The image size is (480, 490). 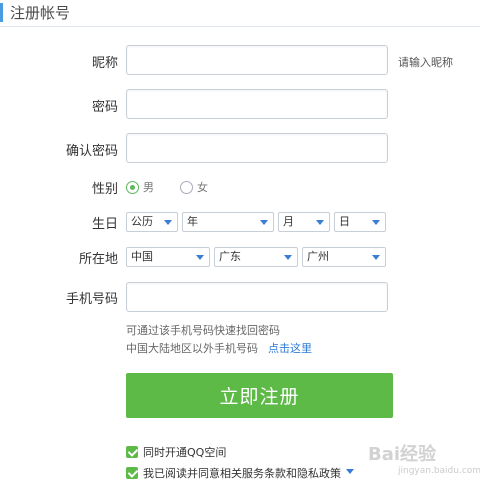 What do you see at coordinates (1, 12) in the screenshot?
I see `header-accent-bar` at bounding box center [1, 12].